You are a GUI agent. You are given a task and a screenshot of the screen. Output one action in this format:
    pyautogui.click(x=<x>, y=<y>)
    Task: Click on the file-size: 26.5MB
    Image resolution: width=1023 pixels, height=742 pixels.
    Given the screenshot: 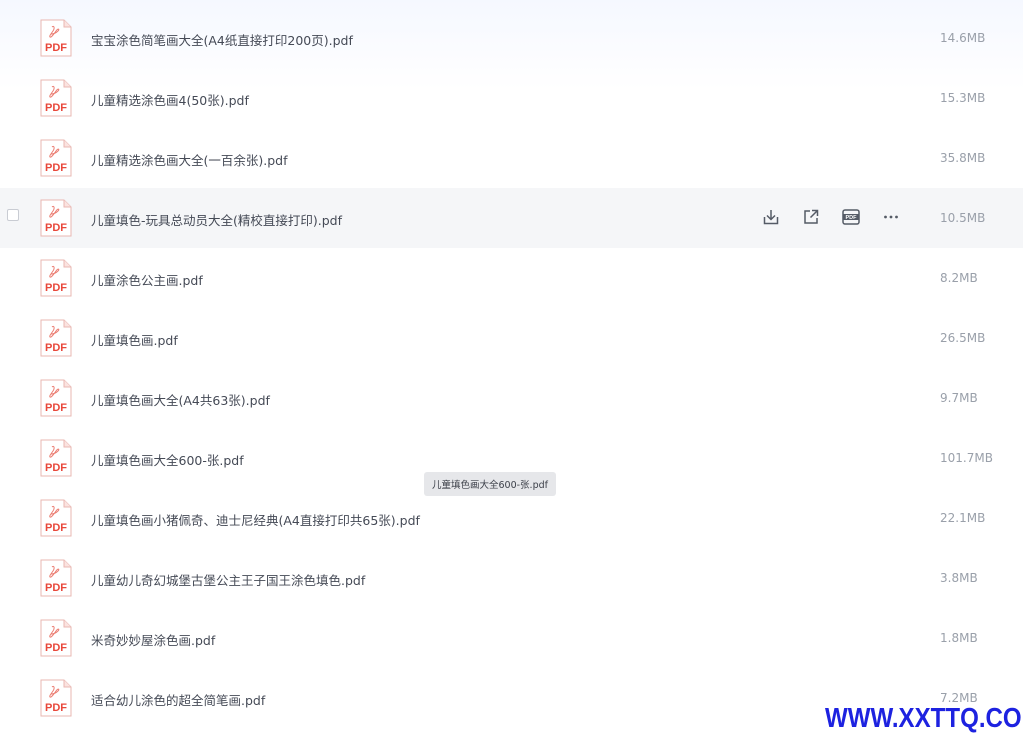 What is the action you would take?
    pyautogui.click(x=963, y=338)
    